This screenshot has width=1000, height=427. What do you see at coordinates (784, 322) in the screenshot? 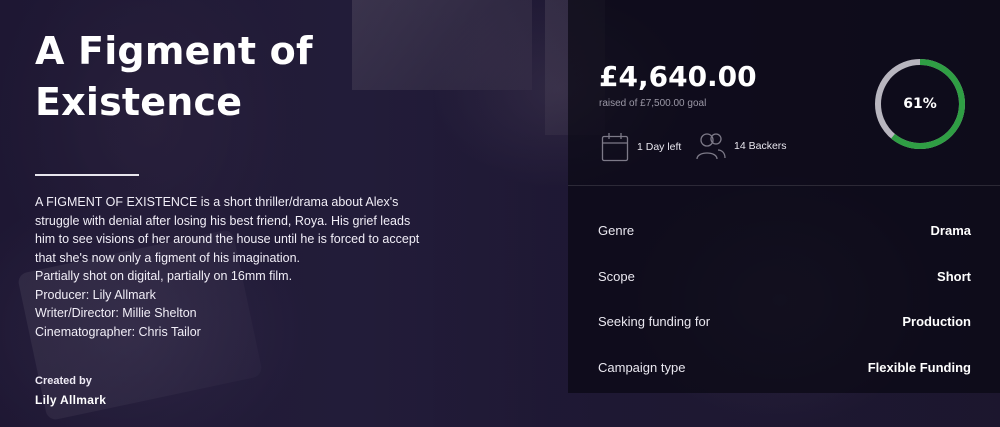
I see `detail-row-seeking-funding: Seeking funding for Production` at bounding box center [784, 322].